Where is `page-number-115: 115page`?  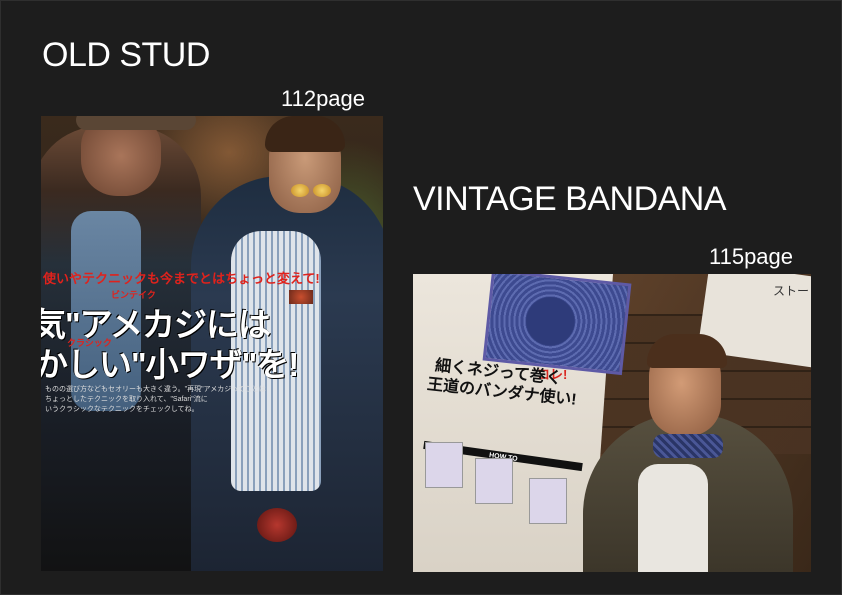
page-number-115: 115page is located at coordinates (751, 256).